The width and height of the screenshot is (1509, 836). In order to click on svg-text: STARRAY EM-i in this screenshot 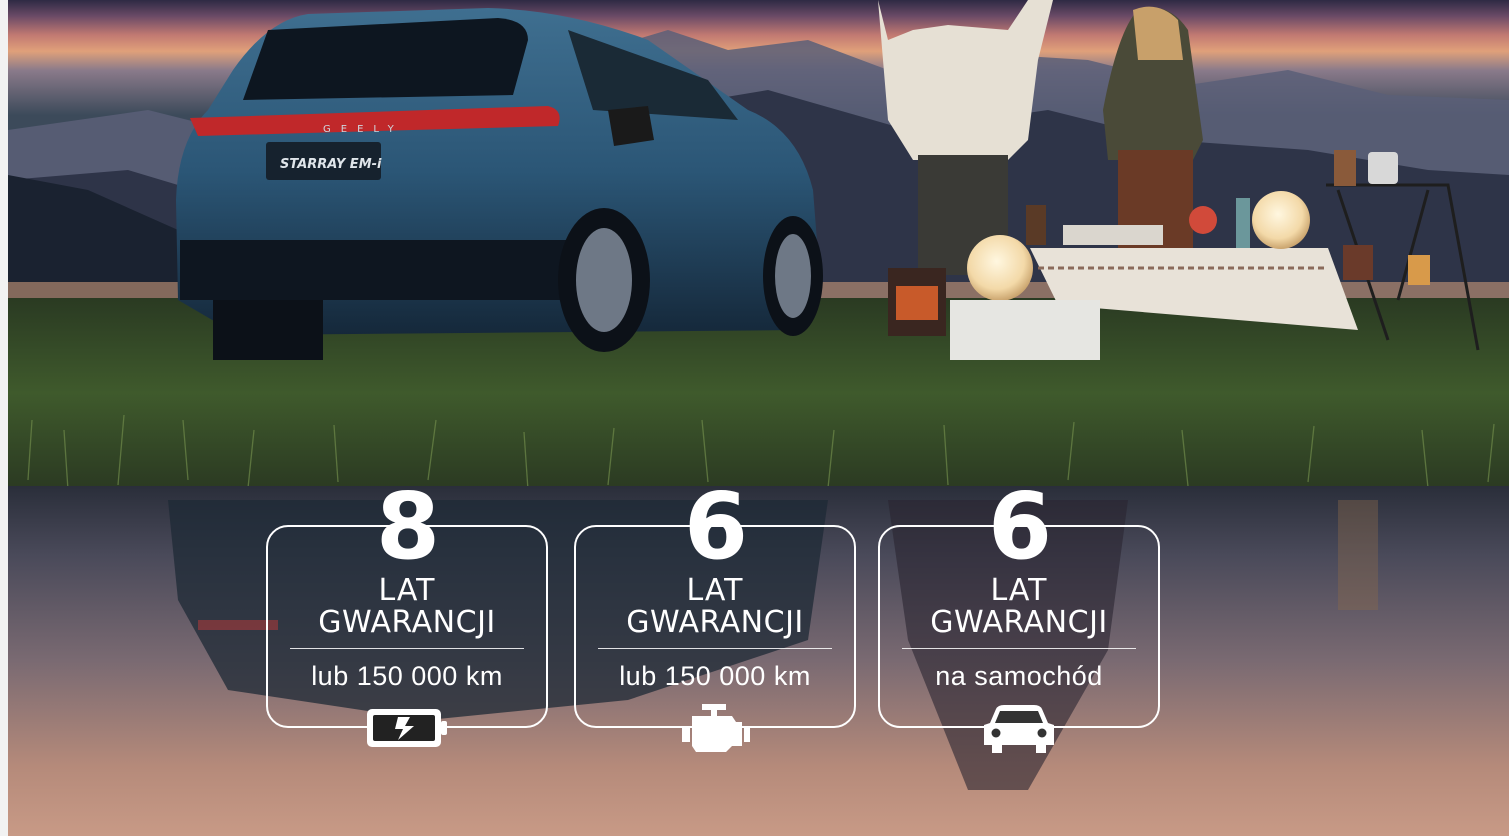, I will do `click(331, 164)`.